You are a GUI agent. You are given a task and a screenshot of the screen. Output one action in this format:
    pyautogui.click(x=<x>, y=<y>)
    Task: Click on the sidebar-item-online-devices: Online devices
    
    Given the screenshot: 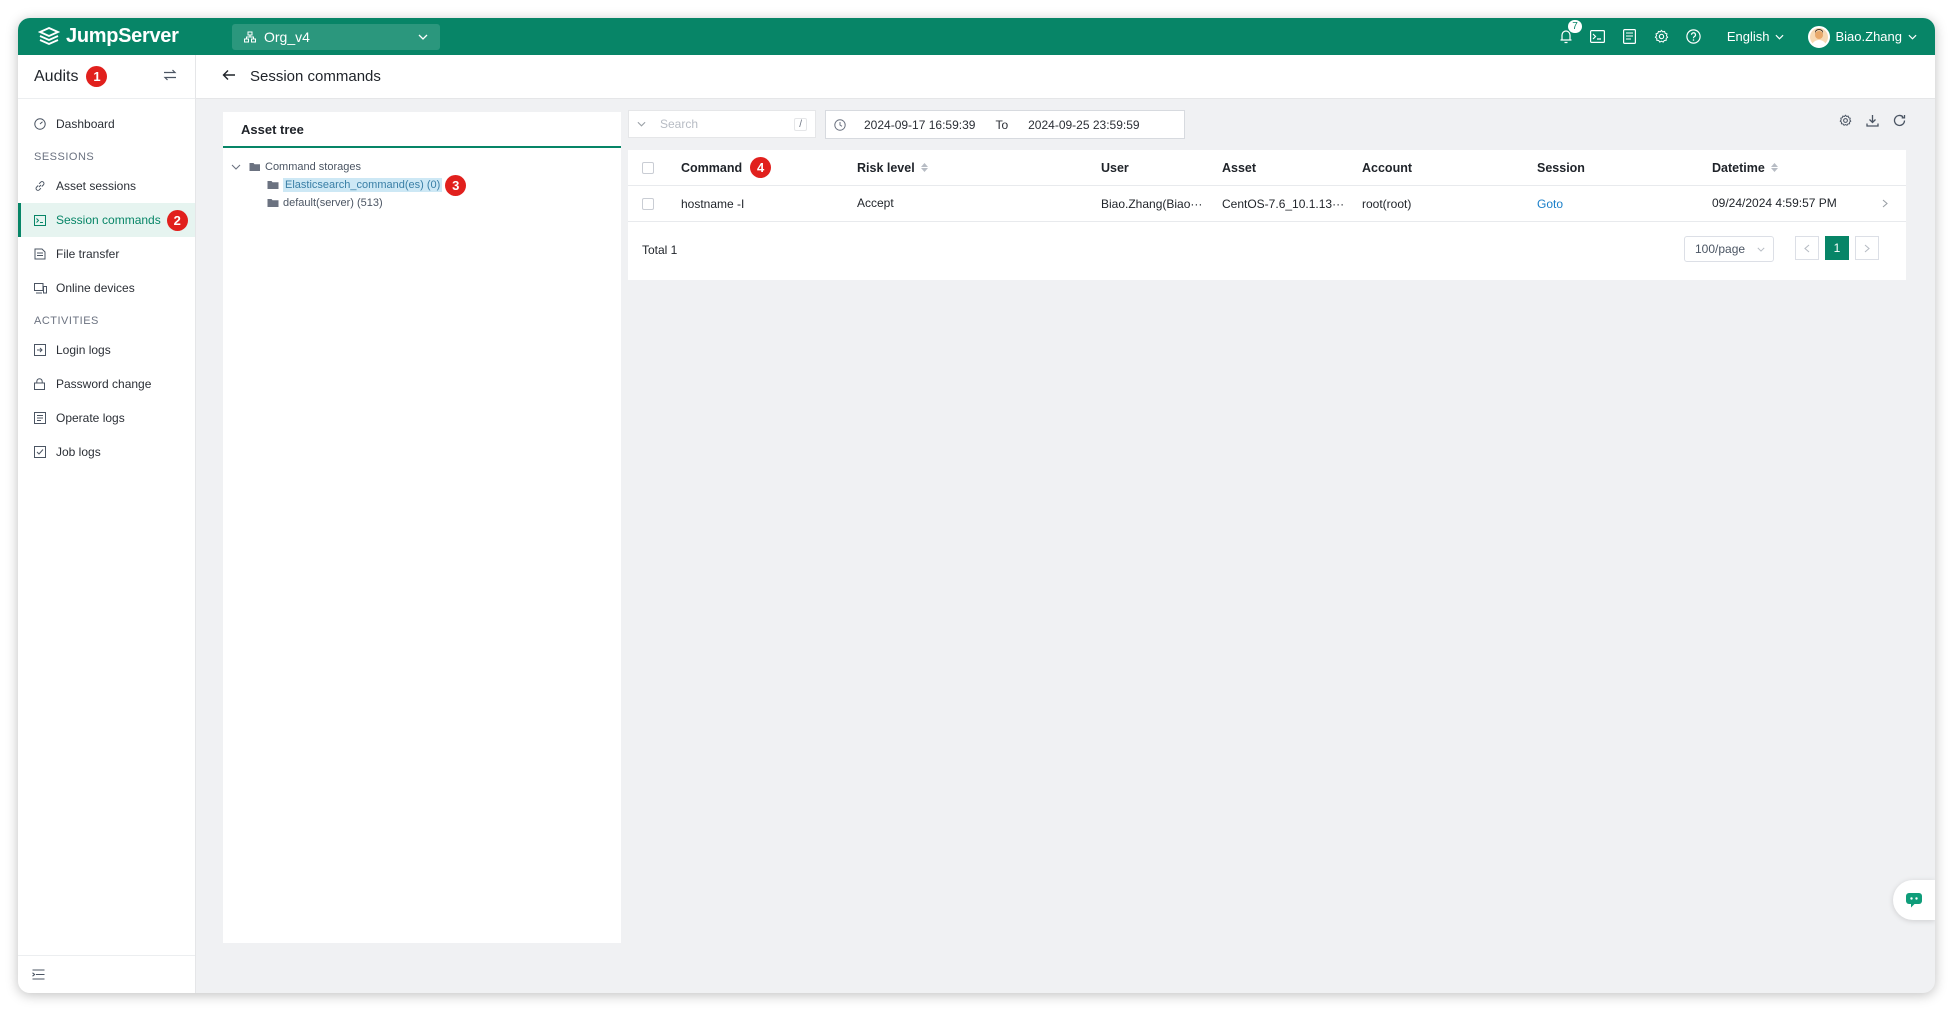 What is the action you would take?
    pyautogui.click(x=106, y=288)
    